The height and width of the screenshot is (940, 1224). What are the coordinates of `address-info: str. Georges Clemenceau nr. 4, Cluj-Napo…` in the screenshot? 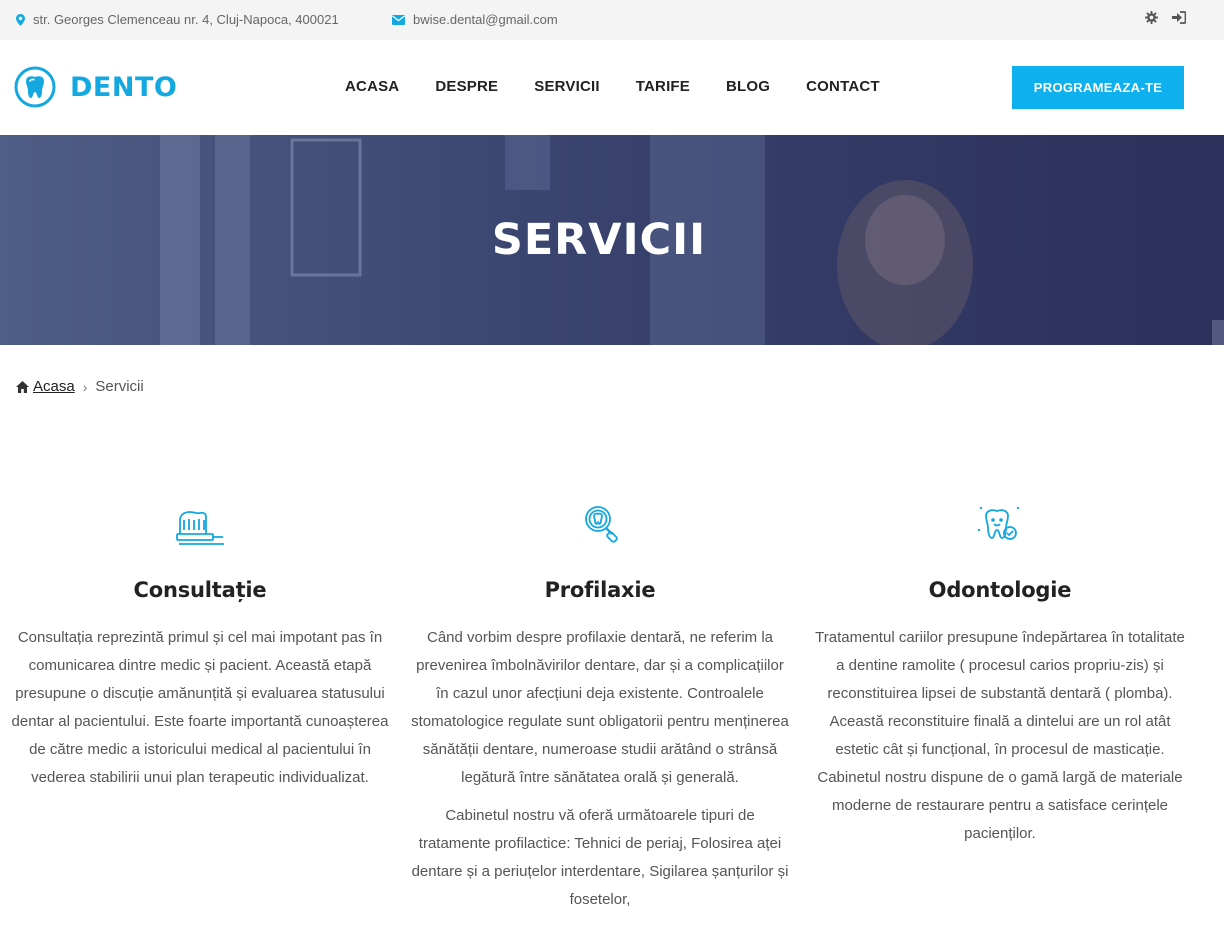 It's located at (177, 19).